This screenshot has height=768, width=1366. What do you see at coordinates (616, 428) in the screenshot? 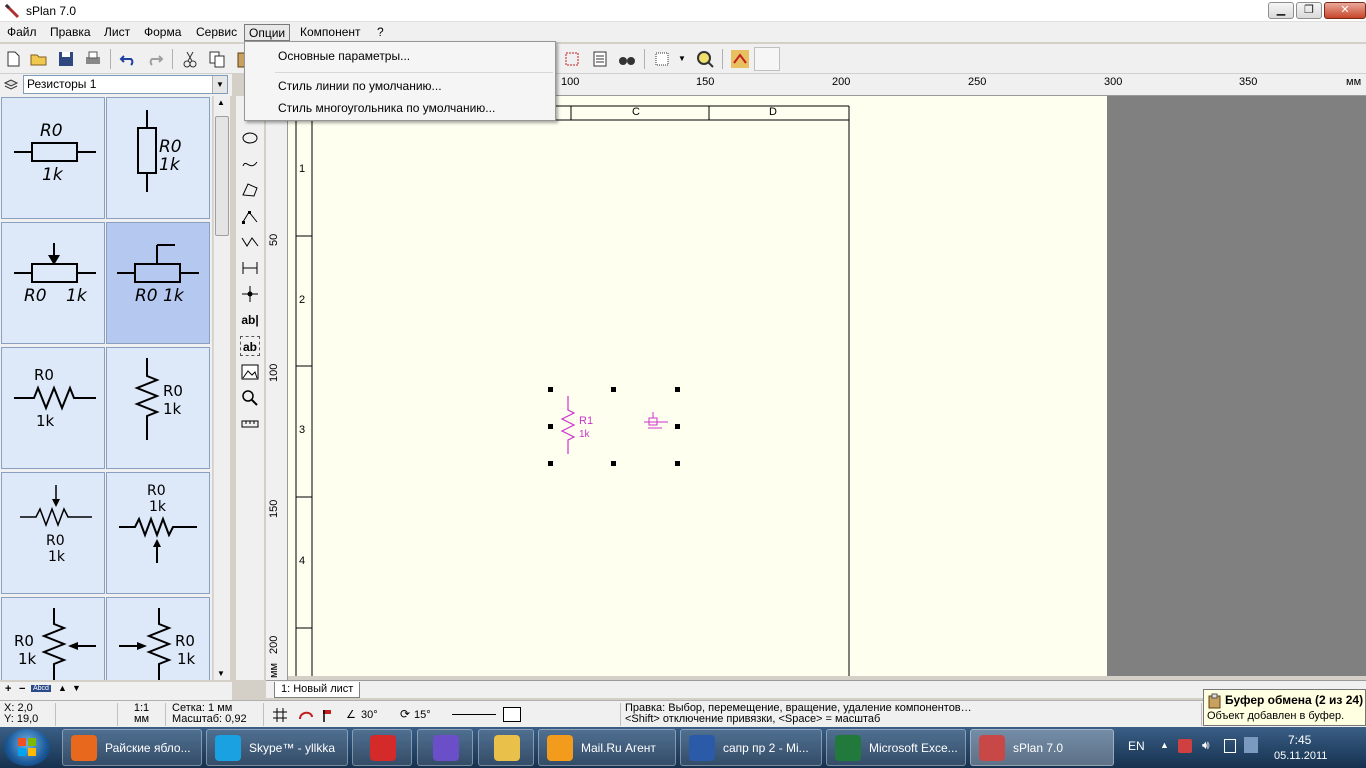
I see `selected-resistor-component` at bounding box center [616, 428].